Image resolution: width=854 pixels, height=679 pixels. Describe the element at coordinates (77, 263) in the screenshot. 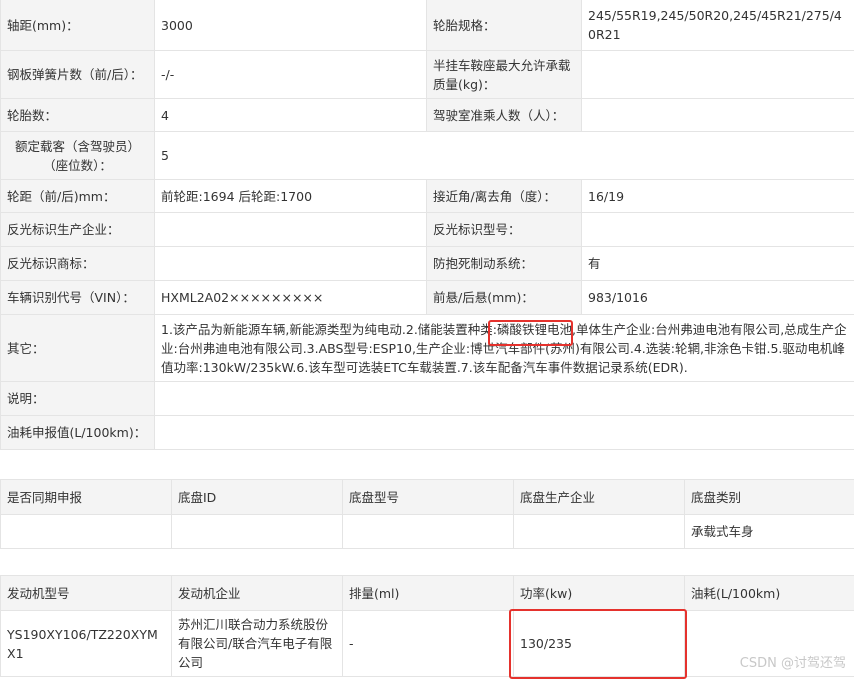

I see `reflector-brand-label: 反光标识商标：` at that location.